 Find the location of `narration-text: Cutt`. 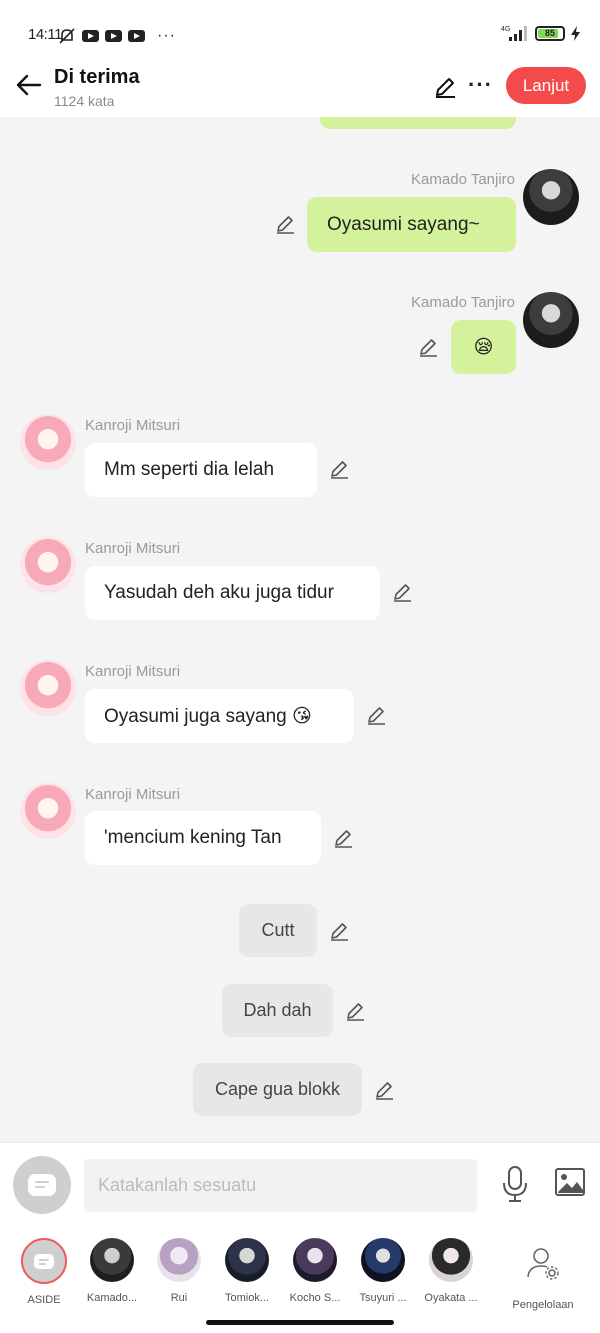

narration-text: Cutt is located at coordinates (278, 930).